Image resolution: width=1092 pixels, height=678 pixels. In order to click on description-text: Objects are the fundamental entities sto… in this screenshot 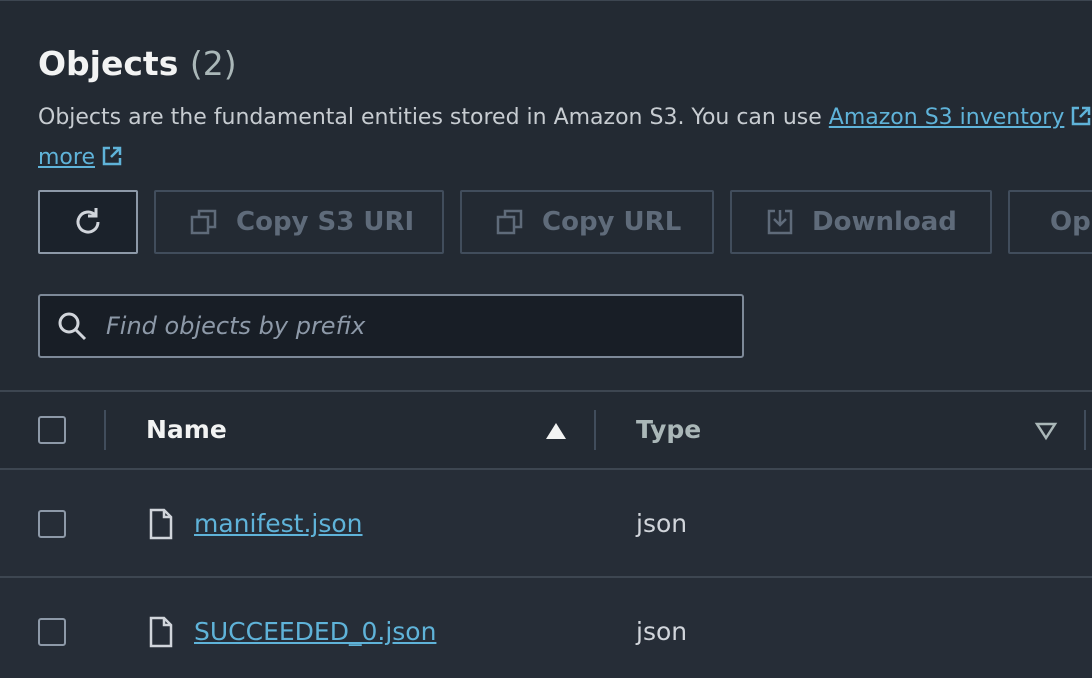, I will do `click(433, 117)`.